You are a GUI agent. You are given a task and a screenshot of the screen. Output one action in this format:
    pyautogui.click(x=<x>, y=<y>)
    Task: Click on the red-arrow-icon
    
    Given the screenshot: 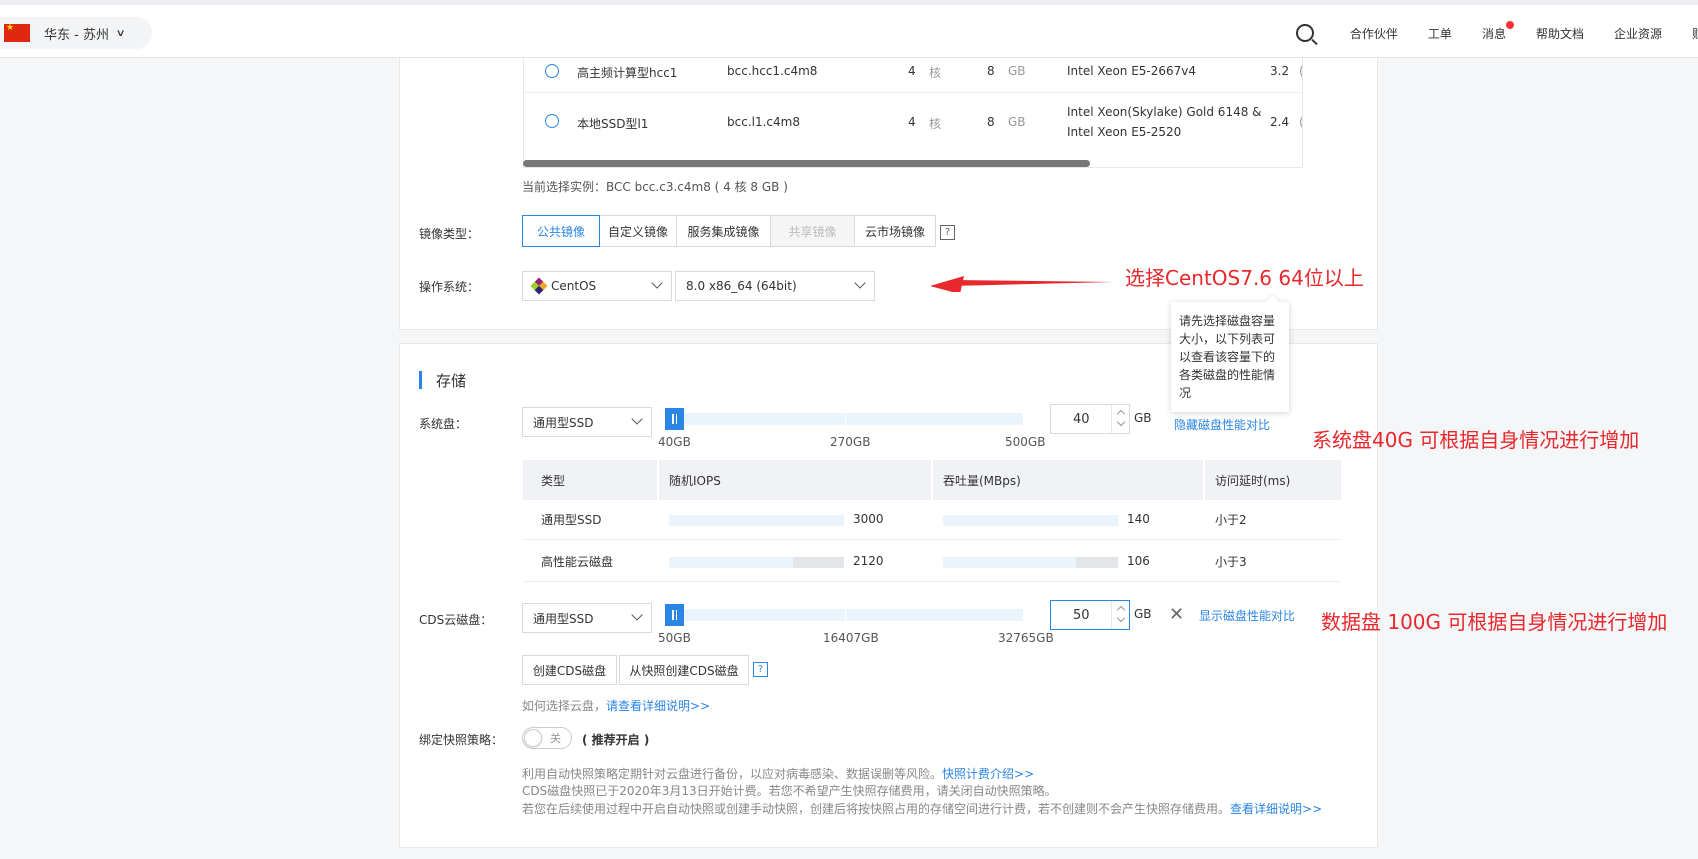 What is the action you would take?
    pyautogui.click(x=1022, y=284)
    